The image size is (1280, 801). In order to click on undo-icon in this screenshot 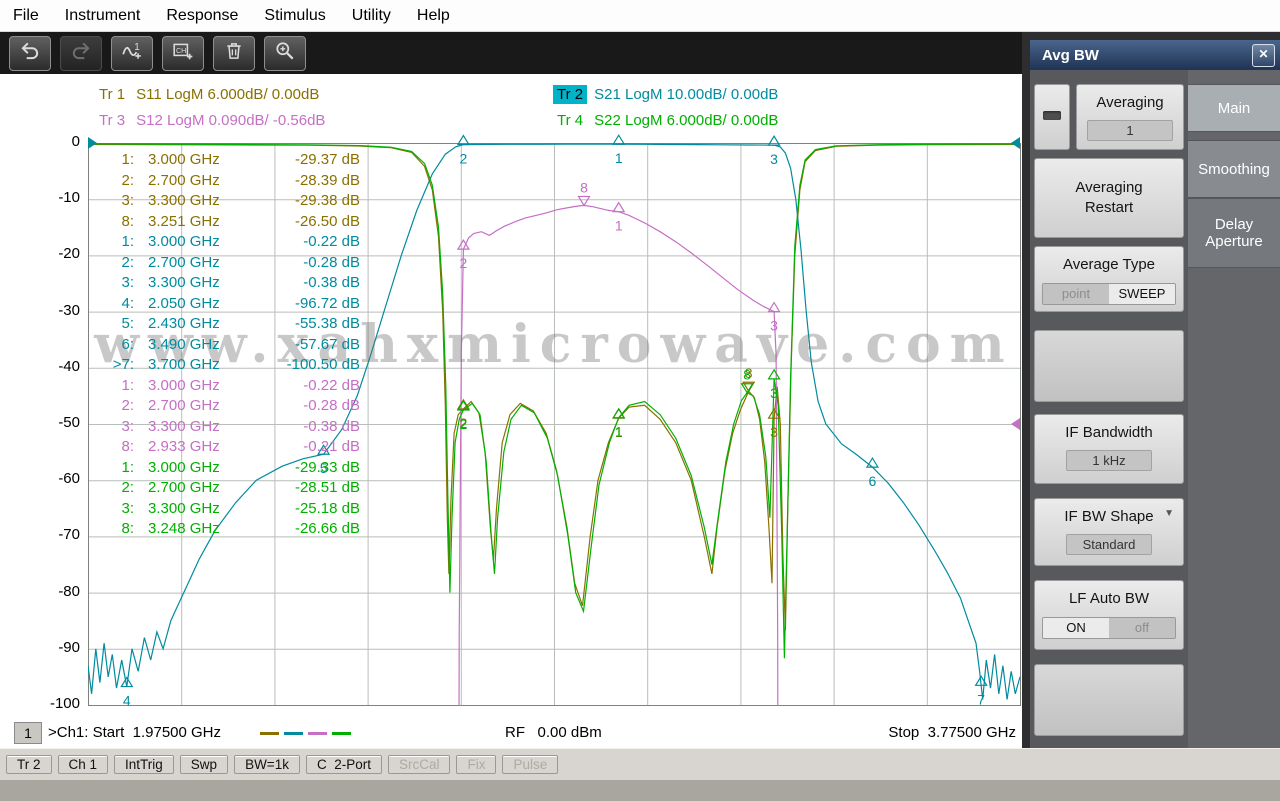, I will do `click(30, 53)`.